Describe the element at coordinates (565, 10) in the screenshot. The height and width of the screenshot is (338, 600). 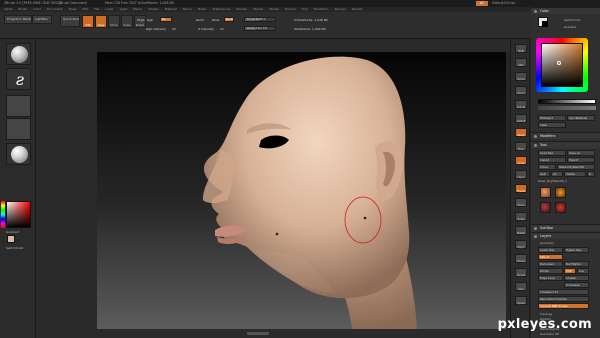
I see `color-palette-header: Color` at that location.